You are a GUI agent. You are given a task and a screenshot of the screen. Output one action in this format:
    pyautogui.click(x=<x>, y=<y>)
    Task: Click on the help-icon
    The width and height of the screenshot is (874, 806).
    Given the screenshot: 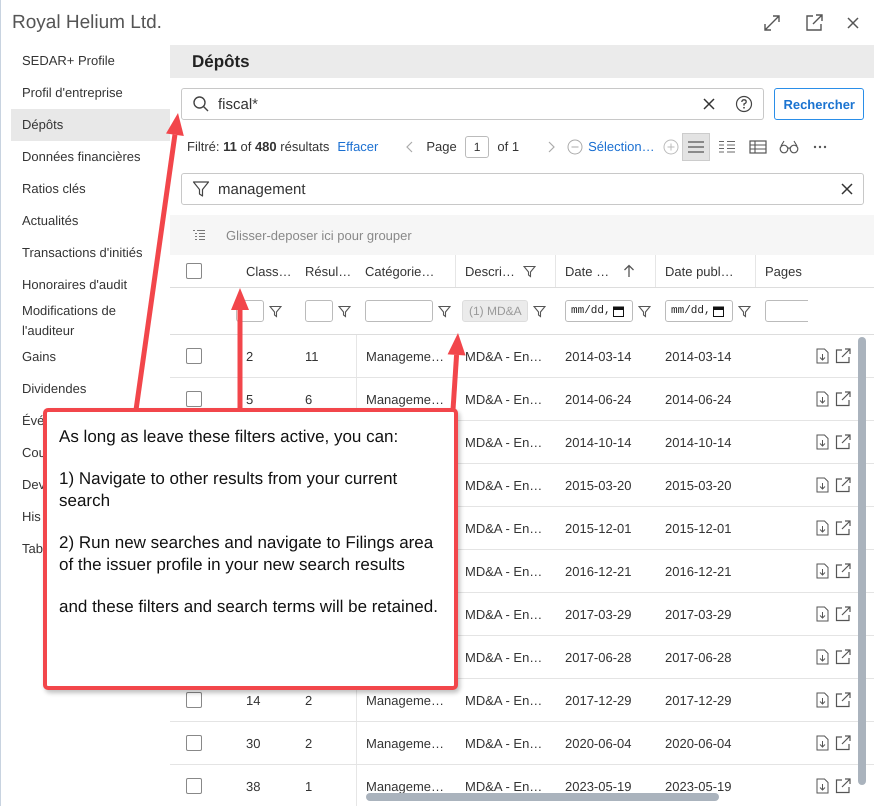 What is the action you would take?
    pyautogui.click(x=744, y=104)
    